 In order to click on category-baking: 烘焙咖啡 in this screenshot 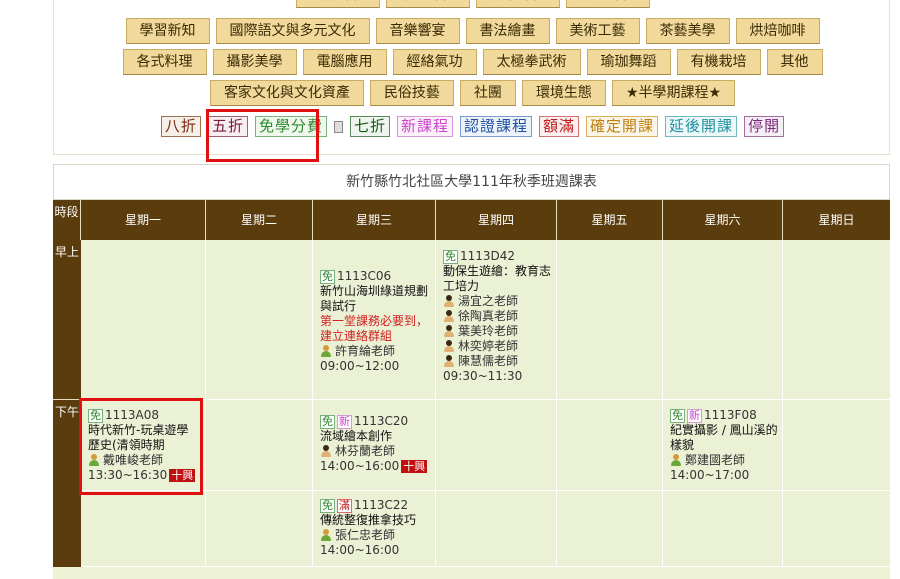, I will do `click(777, 31)`.